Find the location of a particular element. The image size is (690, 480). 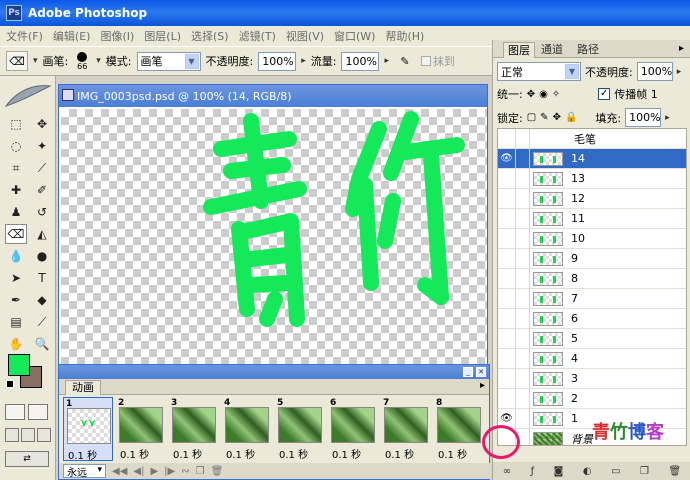

play-icon: ▶ is located at coordinates (154, 471).